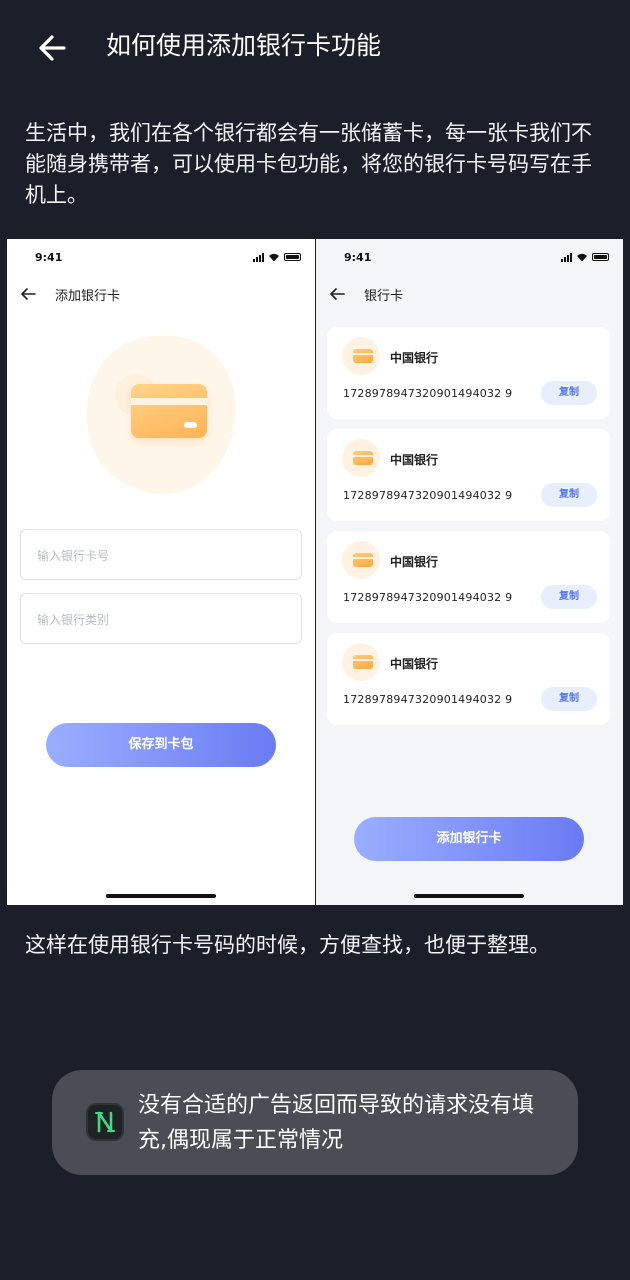 This screenshot has height=1280, width=630. I want to click on screen-title: 银行卡, so click(384, 296).